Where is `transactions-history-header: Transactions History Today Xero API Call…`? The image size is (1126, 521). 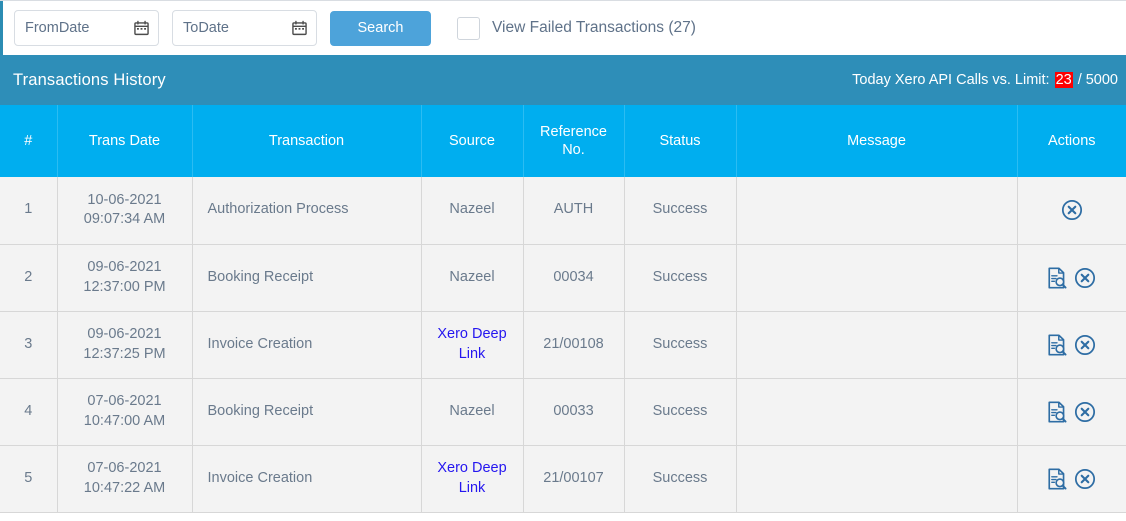 transactions-history-header: Transactions History Today Xero API Call… is located at coordinates (563, 80).